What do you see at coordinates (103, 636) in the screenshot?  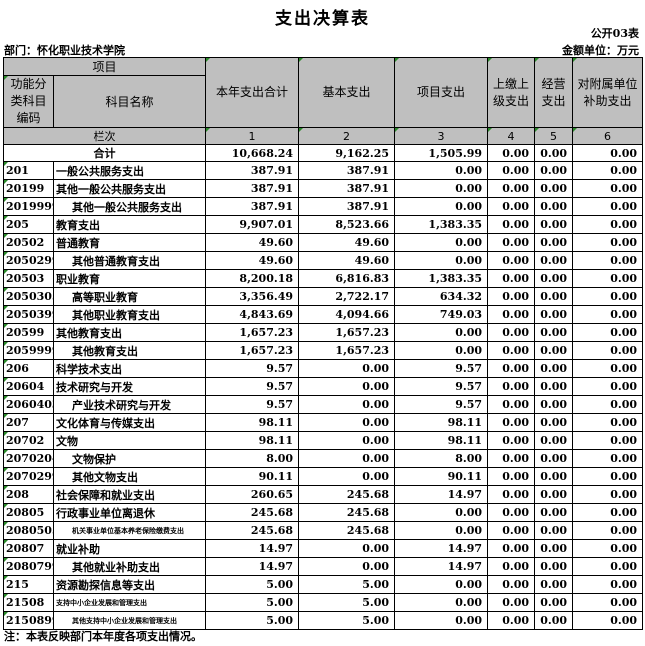 I see `footnote: 注：本表反映部门本年度各项支出情况。` at bounding box center [103, 636].